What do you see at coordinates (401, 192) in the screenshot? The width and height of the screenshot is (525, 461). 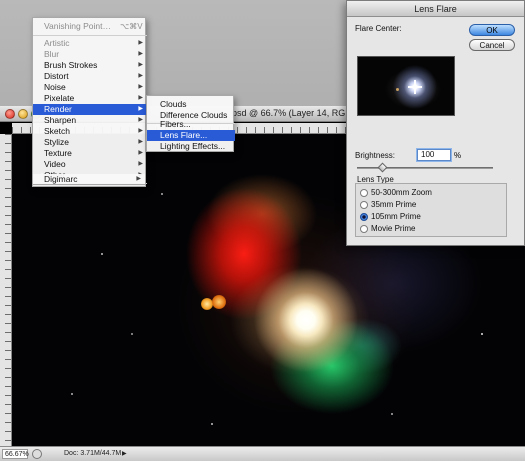 I see `lens-label-50-300mm-zoom: 50-300mm Zoom` at bounding box center [401, 192].